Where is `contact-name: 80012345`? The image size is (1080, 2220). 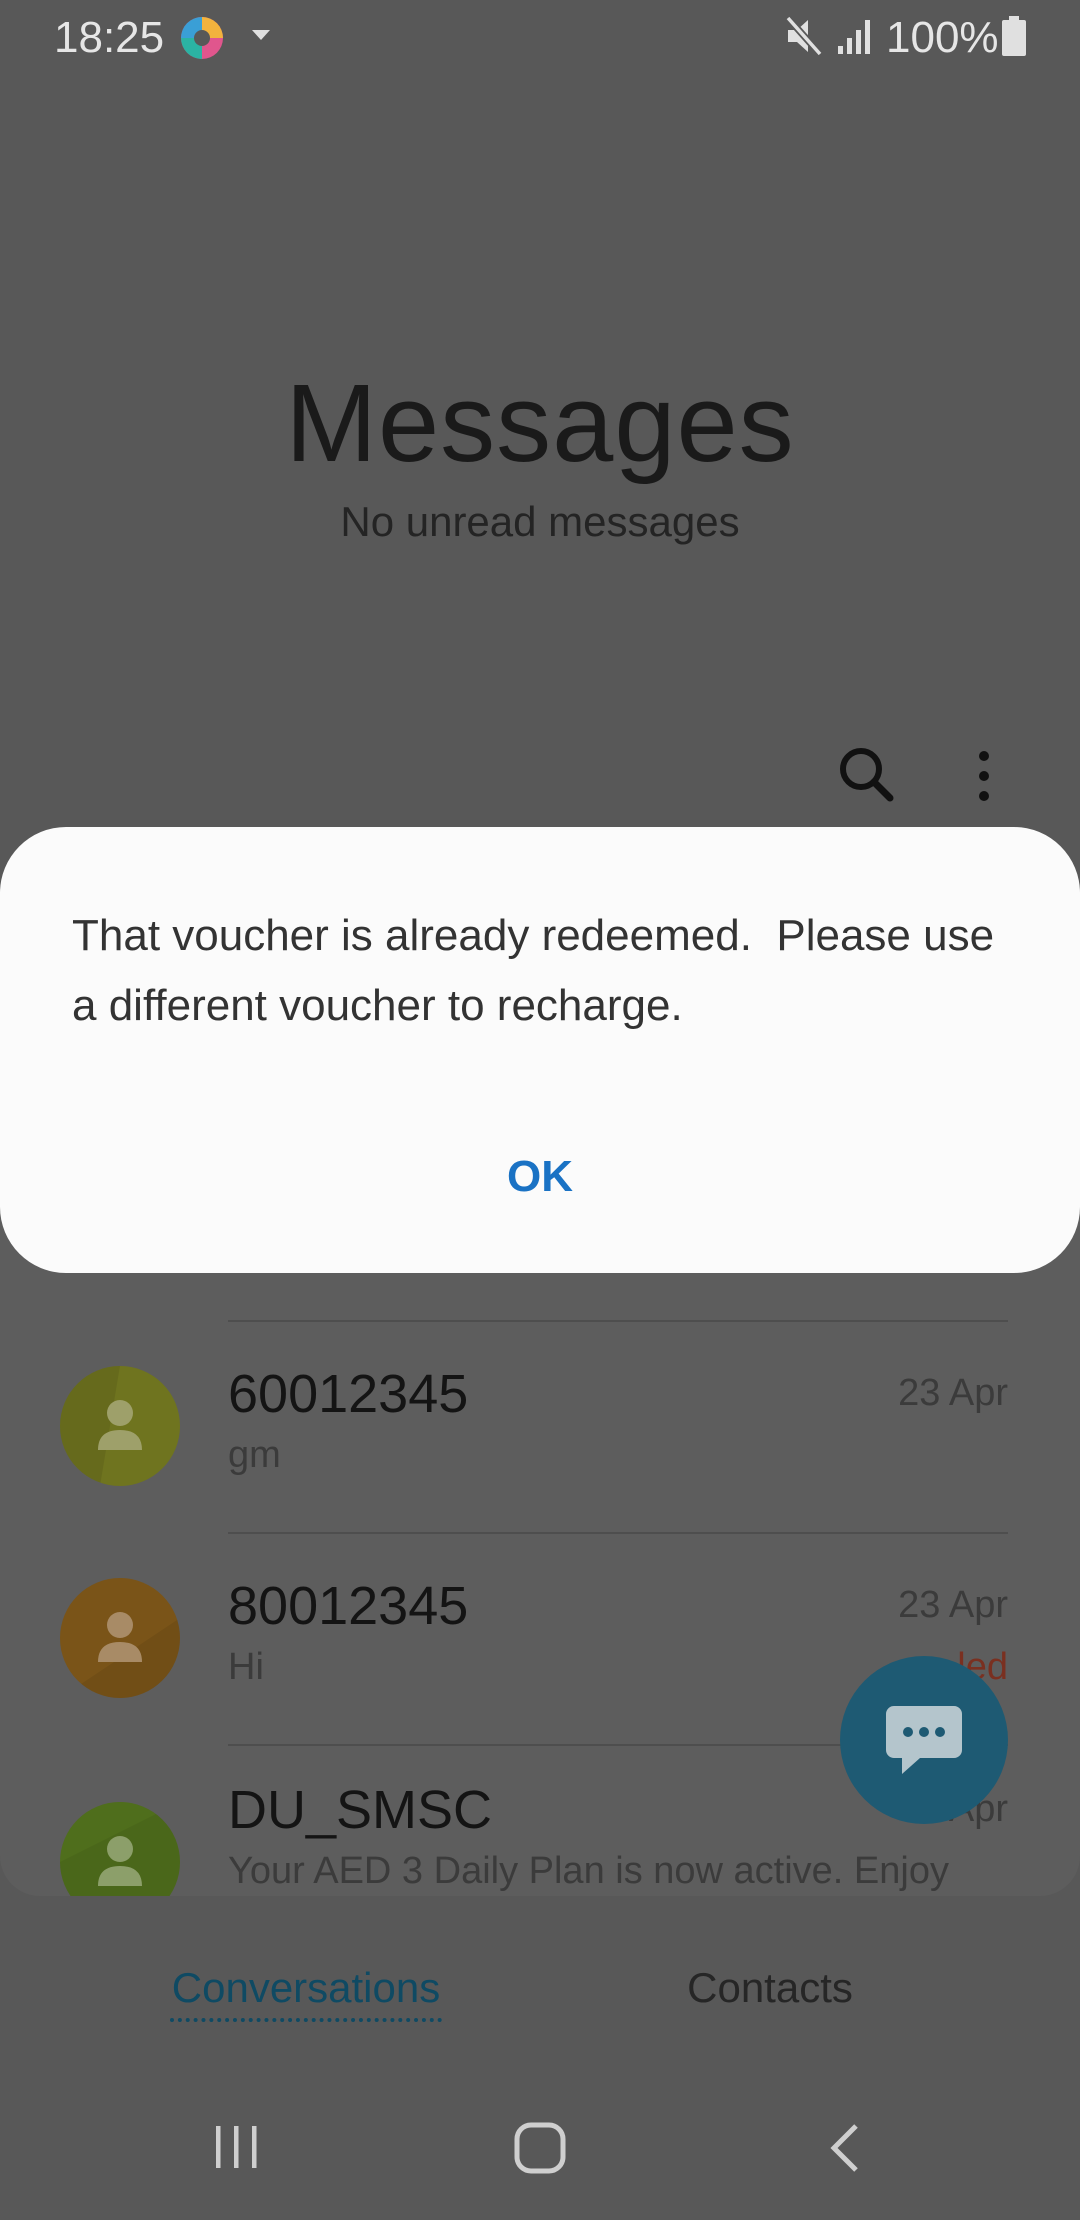
contact-name: 80012345 is located at coordinates (348, 1606).